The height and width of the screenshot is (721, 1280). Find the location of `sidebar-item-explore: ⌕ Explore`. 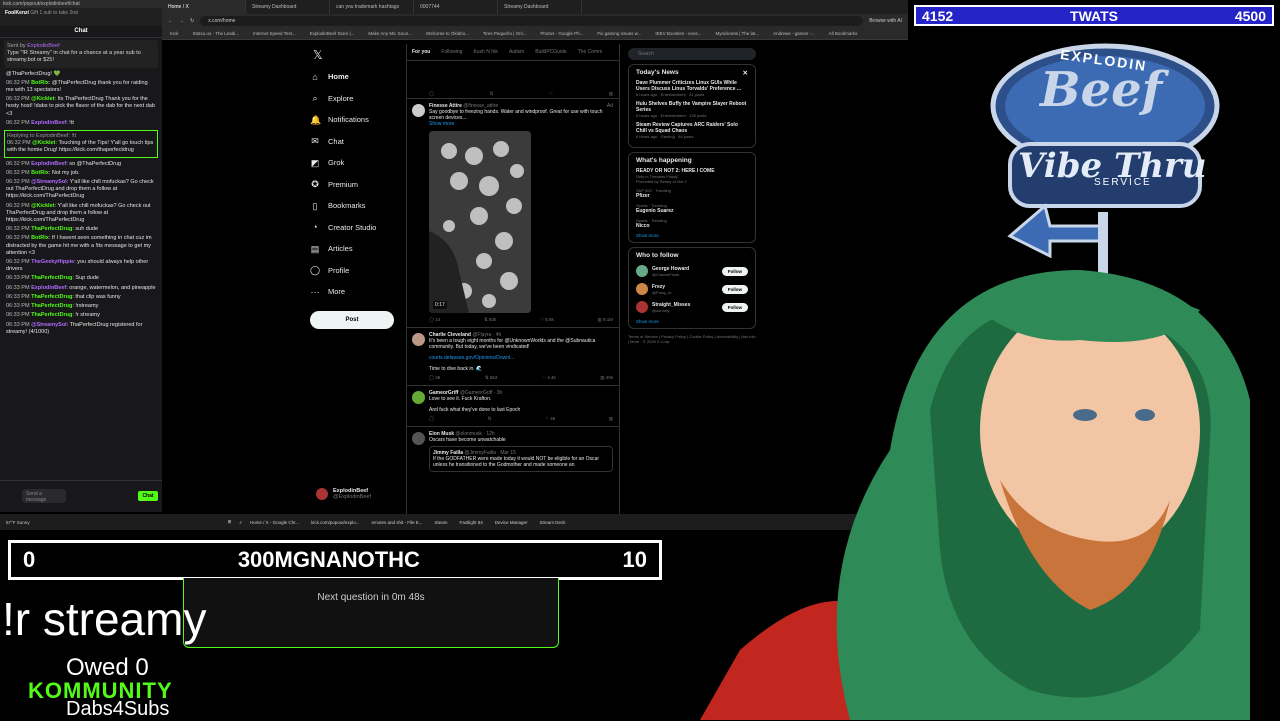

sidebar-item-explore: ⌕ Explore is located at coordinates (358, 99).